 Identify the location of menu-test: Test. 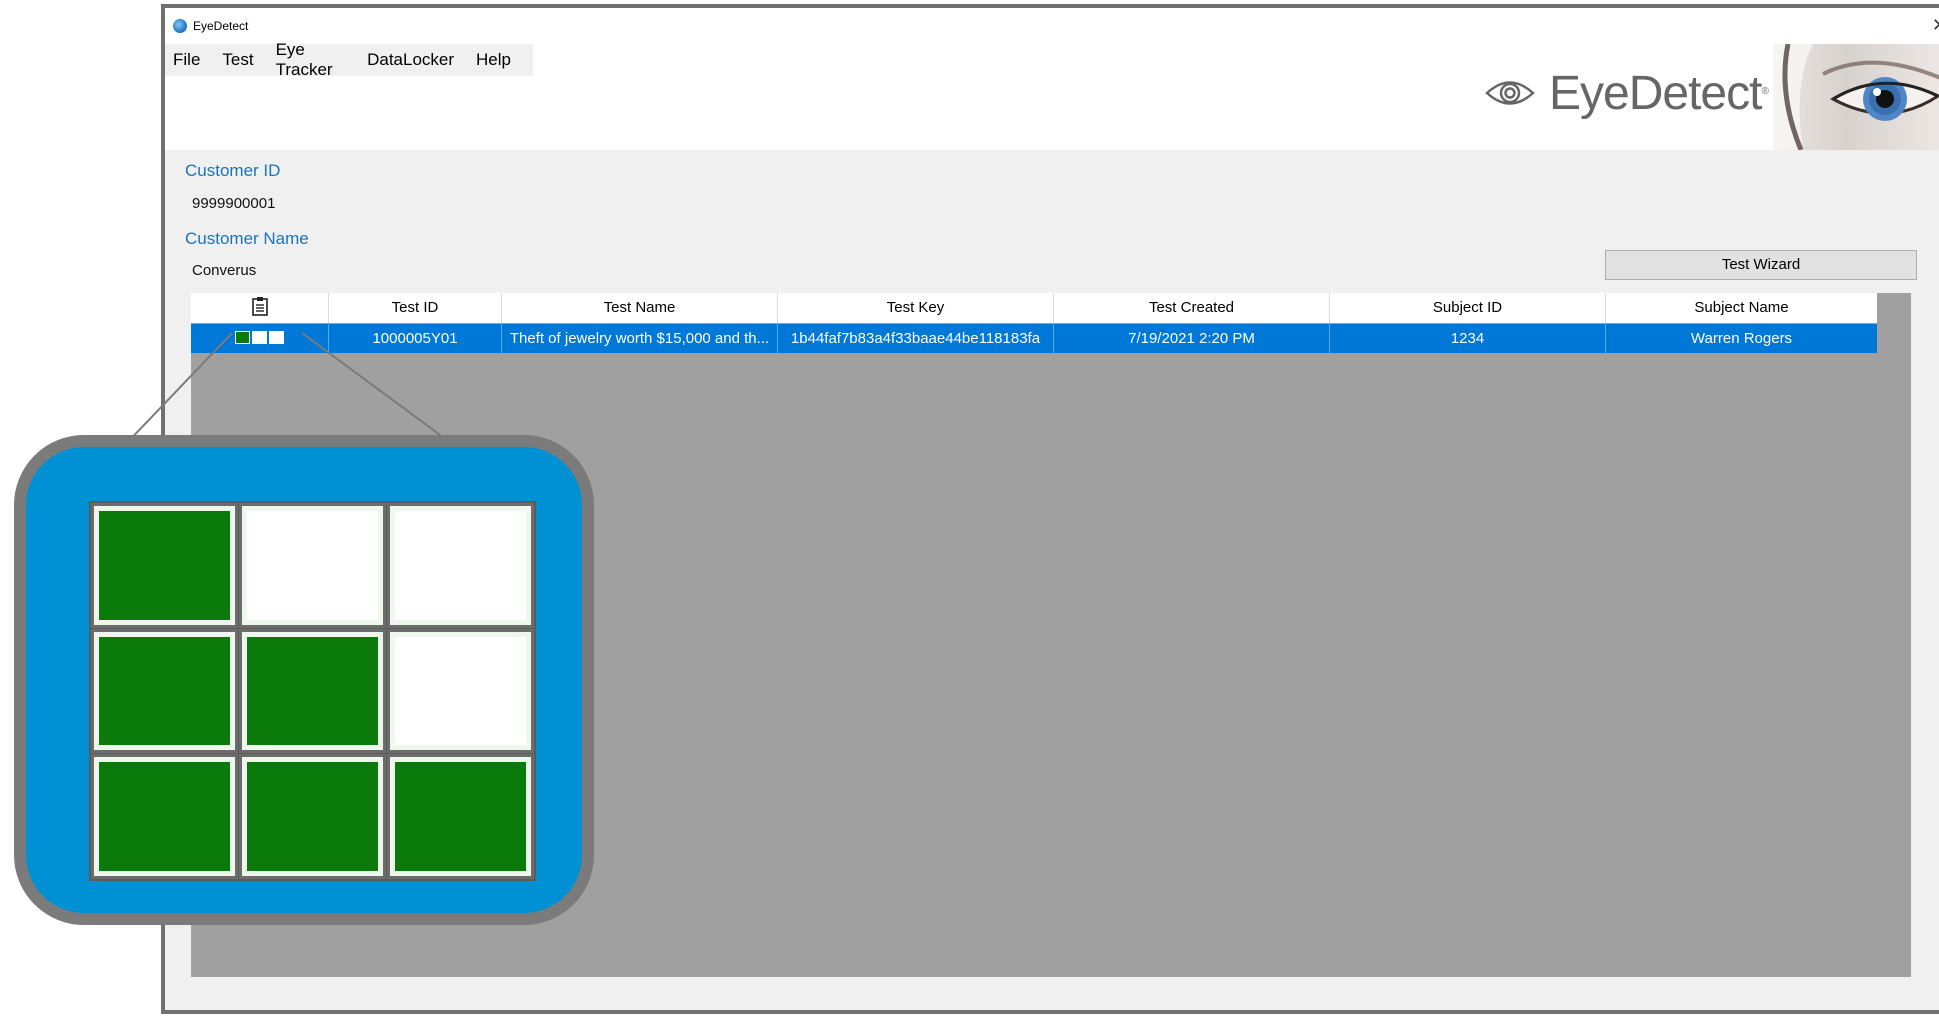
(237, 60).